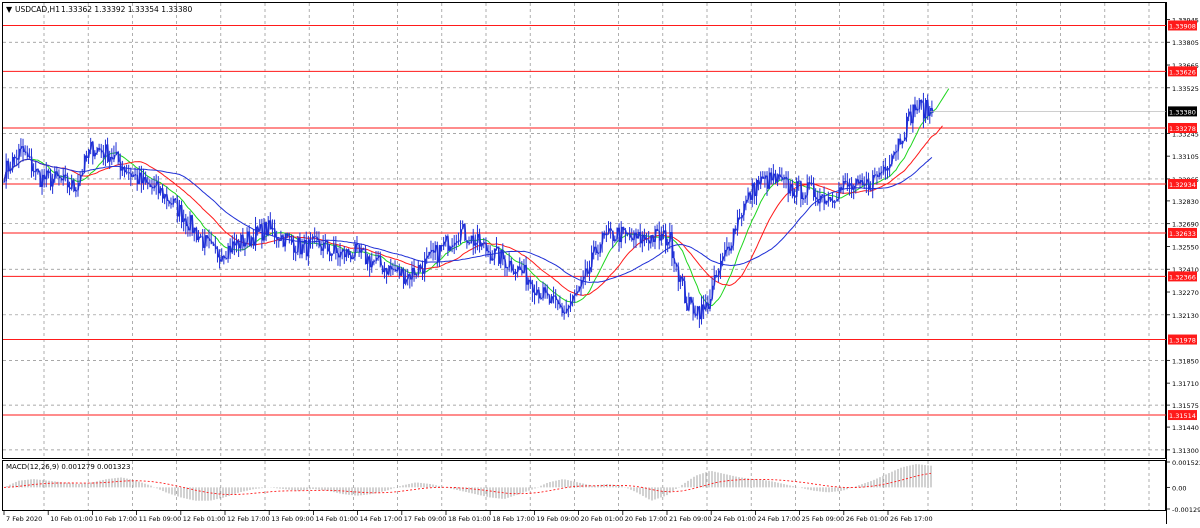 The height and width of the screenshot is (528, 1200). What do you see at coordinates (646, 519) in the screenshot?
I see `x-tick-label: 20 Feb 17:00` at bounding box center [646, 519].